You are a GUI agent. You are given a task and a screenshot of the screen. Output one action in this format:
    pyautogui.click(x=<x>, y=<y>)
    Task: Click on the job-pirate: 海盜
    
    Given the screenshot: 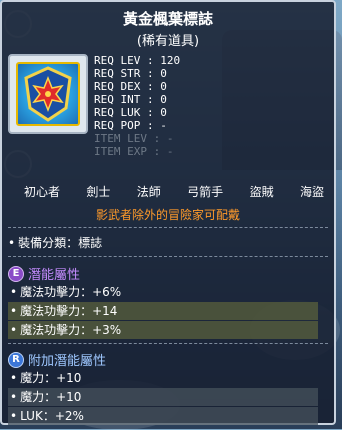 What is the action you would take?
    pyautogui.click(x=311, y=192)
    